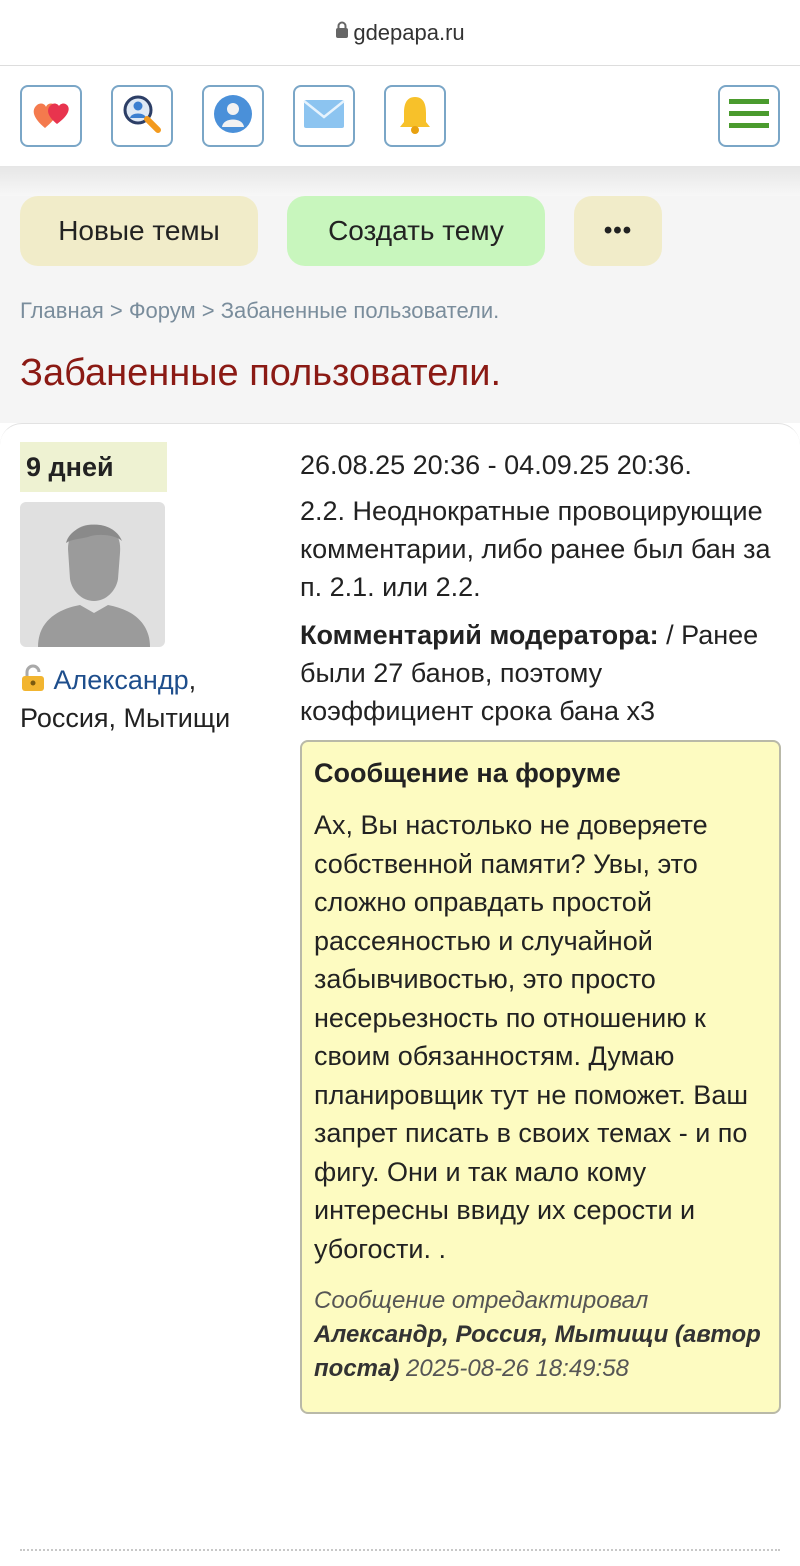 This screenshot has height=1566, width=800. What do you see at coordinates (618, 231) in the screenshot?
I see `more-options-button: •••` at bounding box center [618, 231].